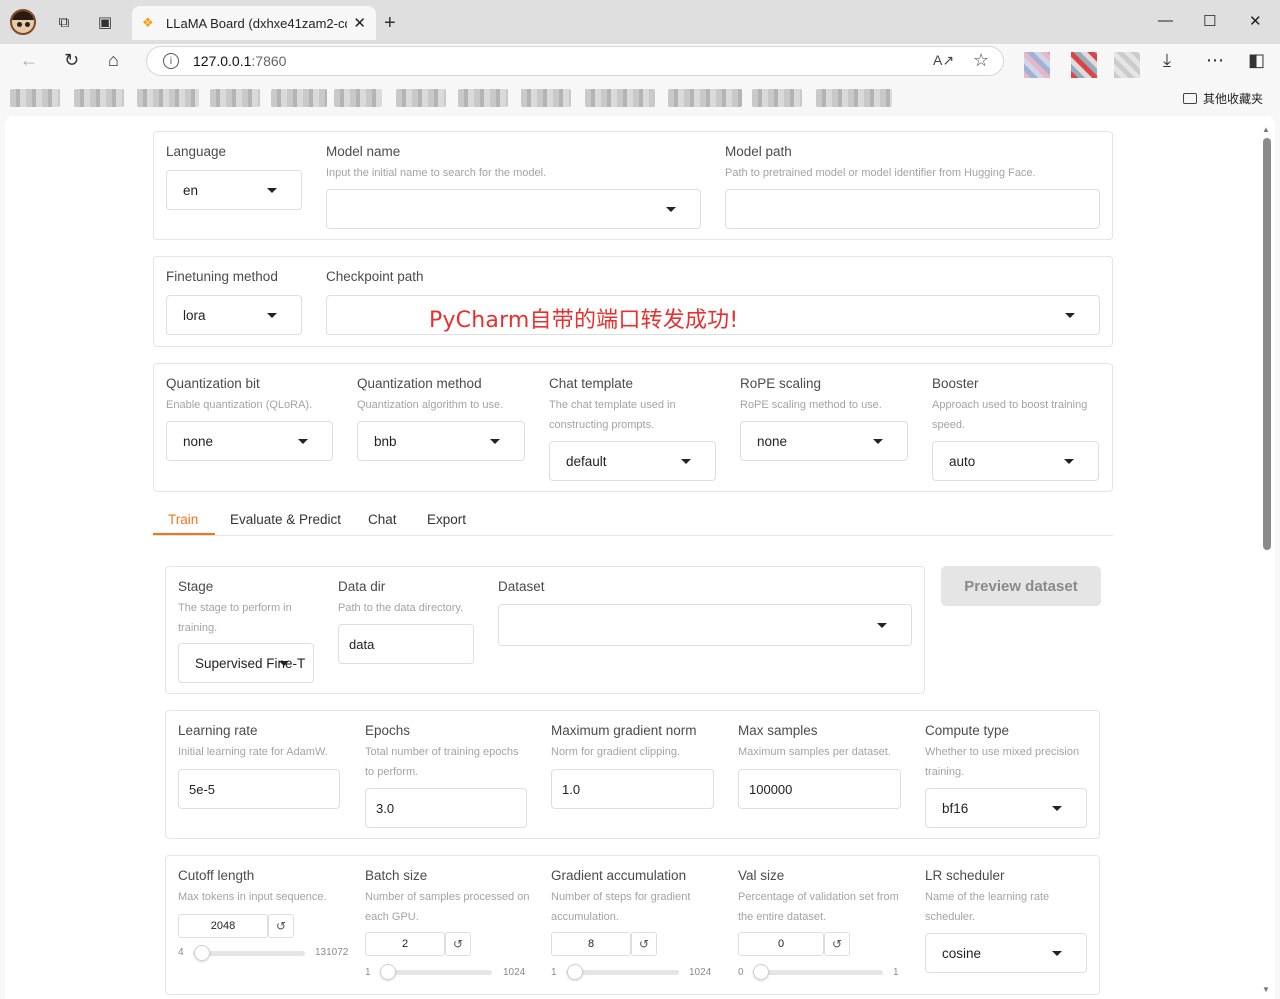 This screenshot has width=1280, height=999. What do you see at coordinates (249, 441) in the screenshot?
I see `quantization-bit-dropdown: none` at bounding box center [249, 441].